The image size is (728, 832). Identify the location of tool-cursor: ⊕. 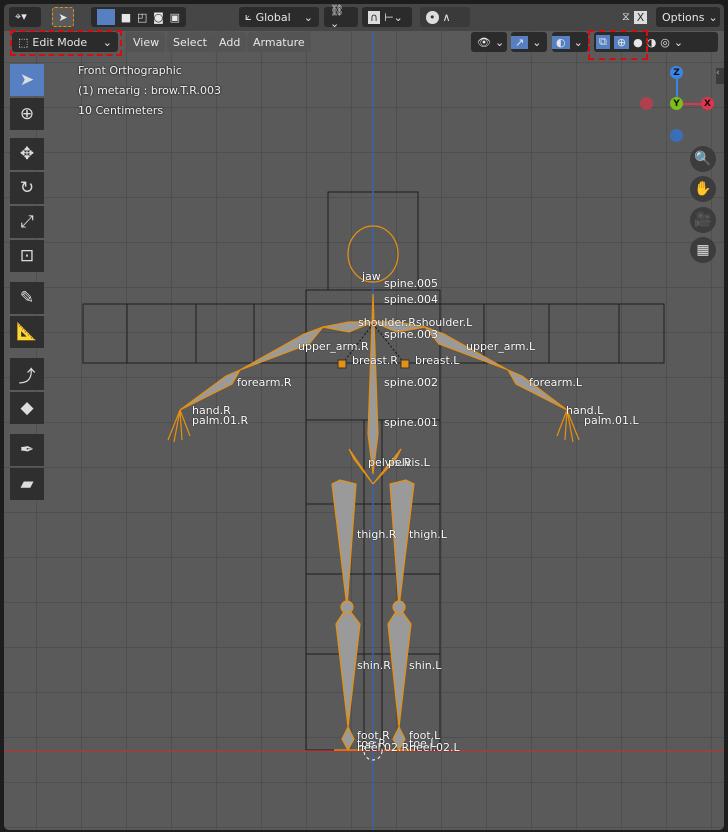
(27, 114).